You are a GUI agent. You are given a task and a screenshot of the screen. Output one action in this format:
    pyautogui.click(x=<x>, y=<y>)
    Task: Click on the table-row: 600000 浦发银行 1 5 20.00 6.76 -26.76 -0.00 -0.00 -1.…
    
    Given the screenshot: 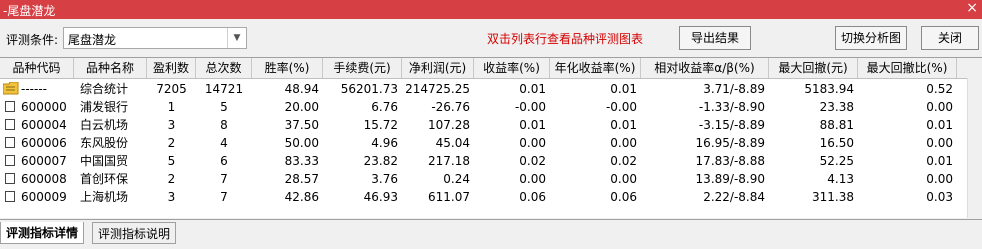 What is the action you would take?
    pyautogui.click(x=484, y=107)
    